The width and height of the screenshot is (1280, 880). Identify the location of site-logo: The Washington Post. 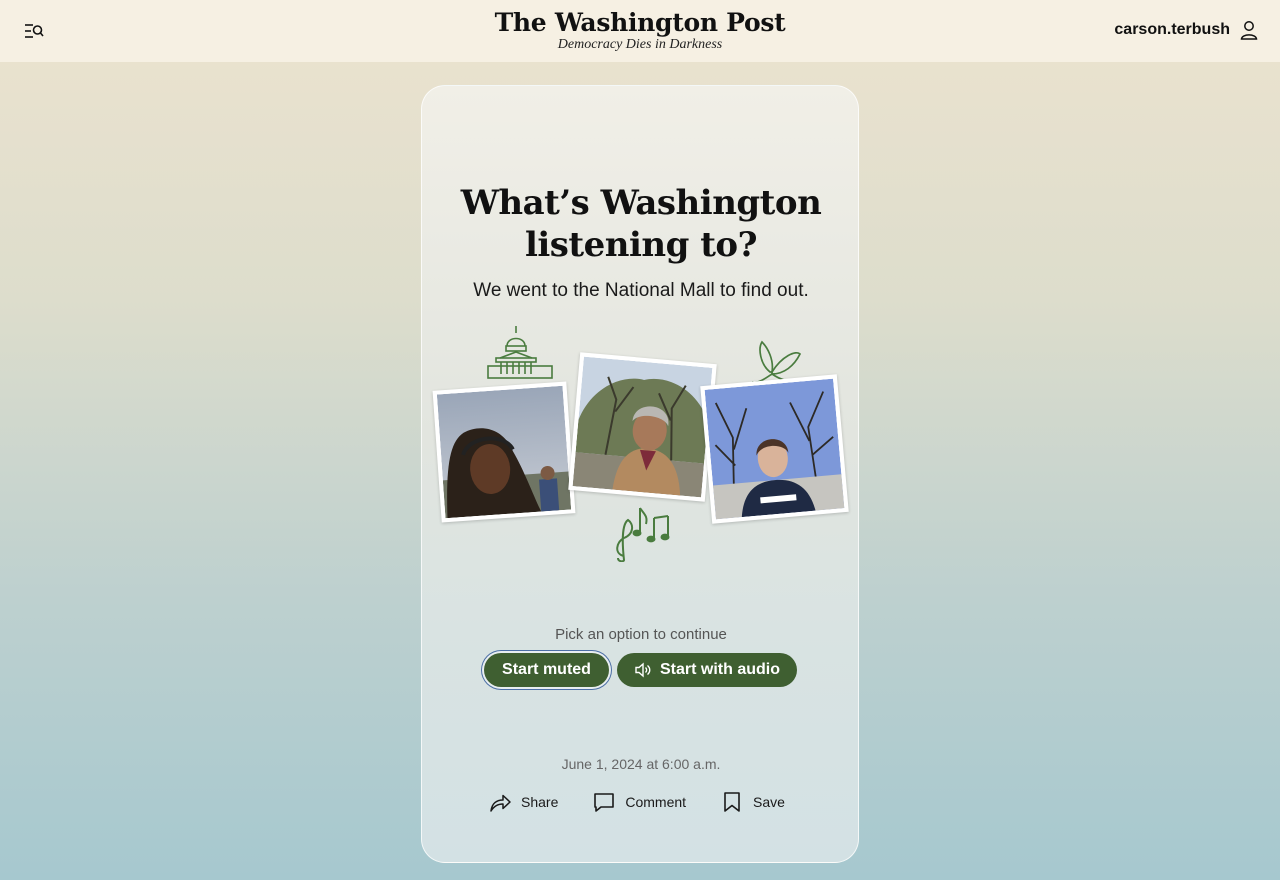
(640, 23).